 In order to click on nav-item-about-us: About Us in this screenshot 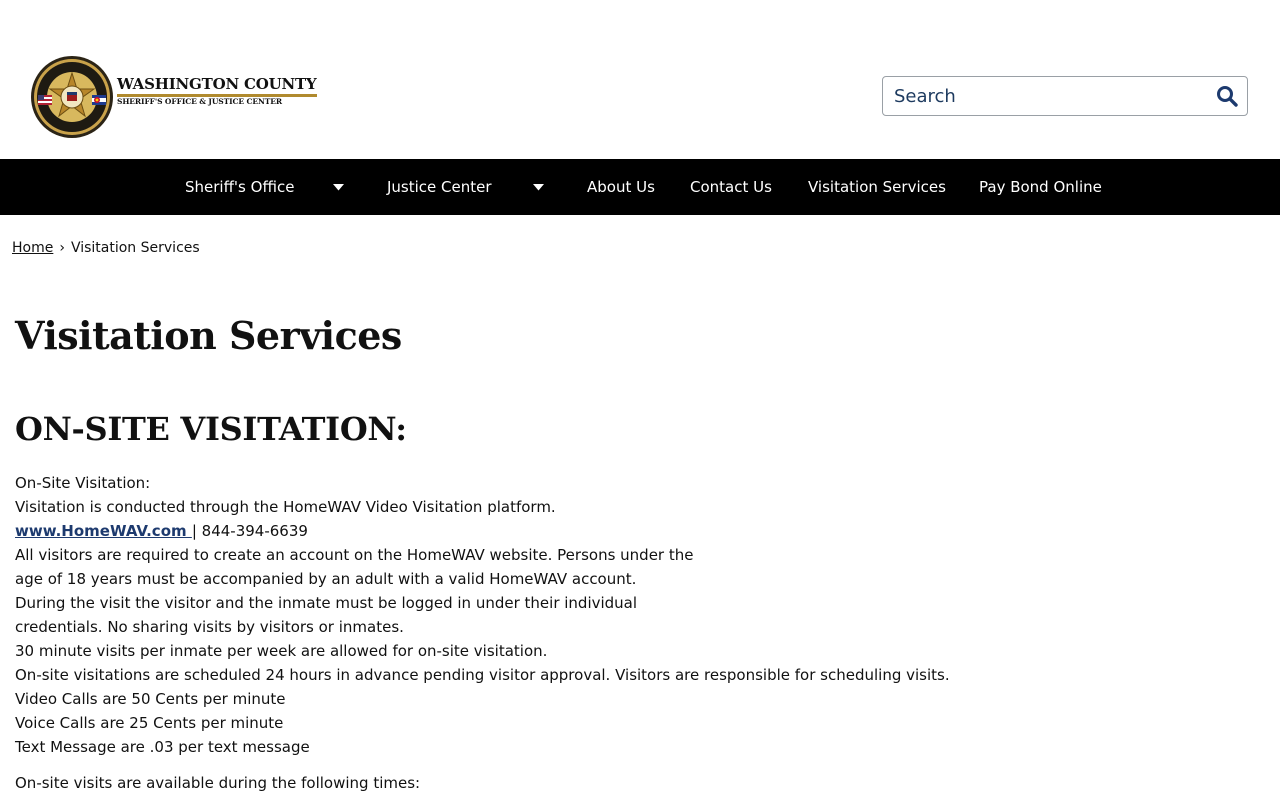, I will do `click(621, 187)`.